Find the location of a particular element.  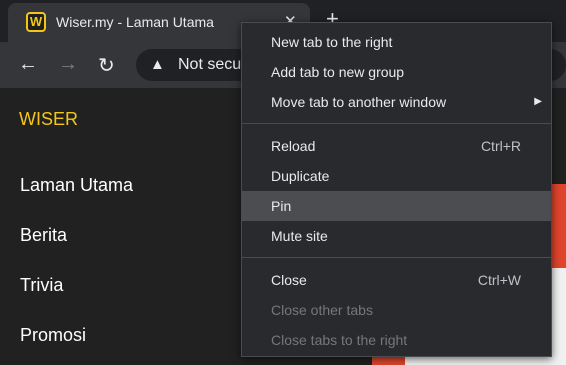

menu-item-label: New tab to the right is located at coordinates (332, 42).